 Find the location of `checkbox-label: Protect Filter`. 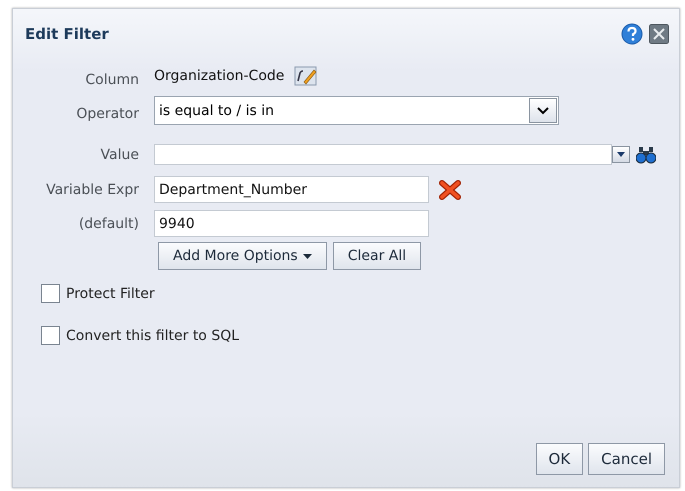

checkbox-label: Protect Filter is located at coordinates (110, 294).